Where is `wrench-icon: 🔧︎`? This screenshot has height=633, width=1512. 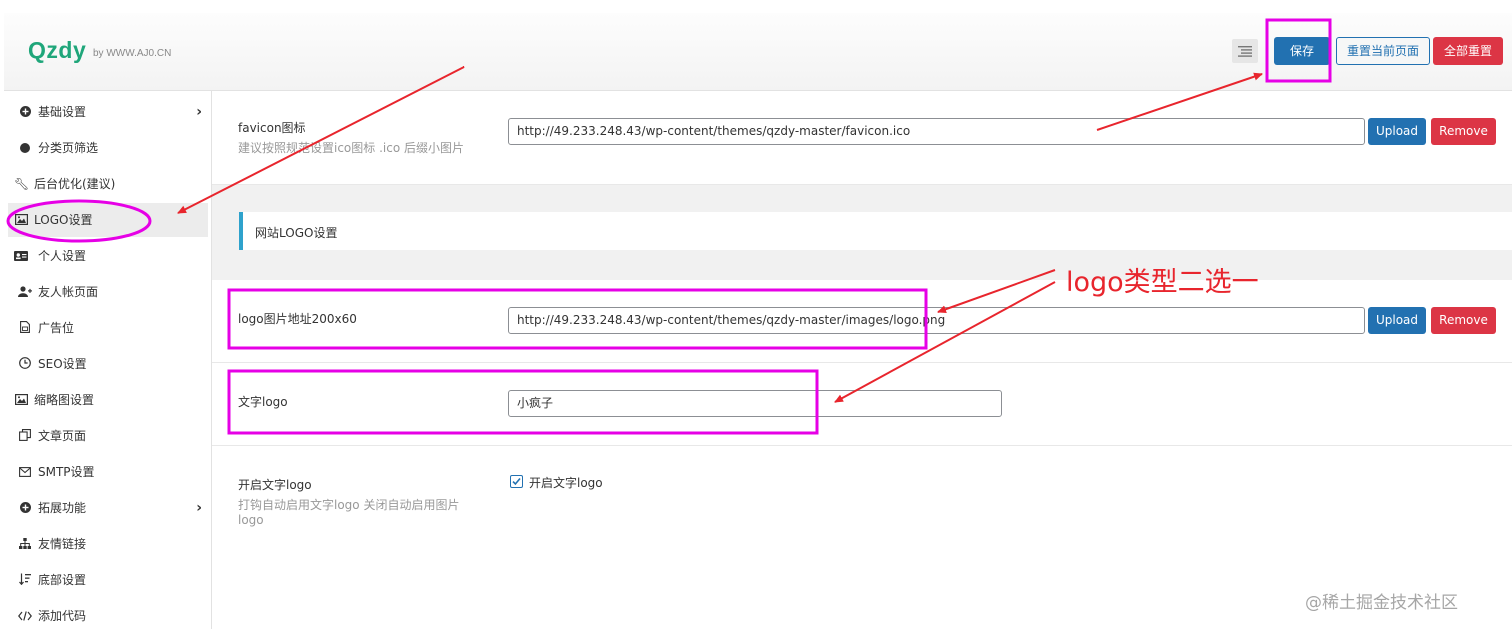 wrench-icon: 🔧︎ is located at coordinates (22, 184).